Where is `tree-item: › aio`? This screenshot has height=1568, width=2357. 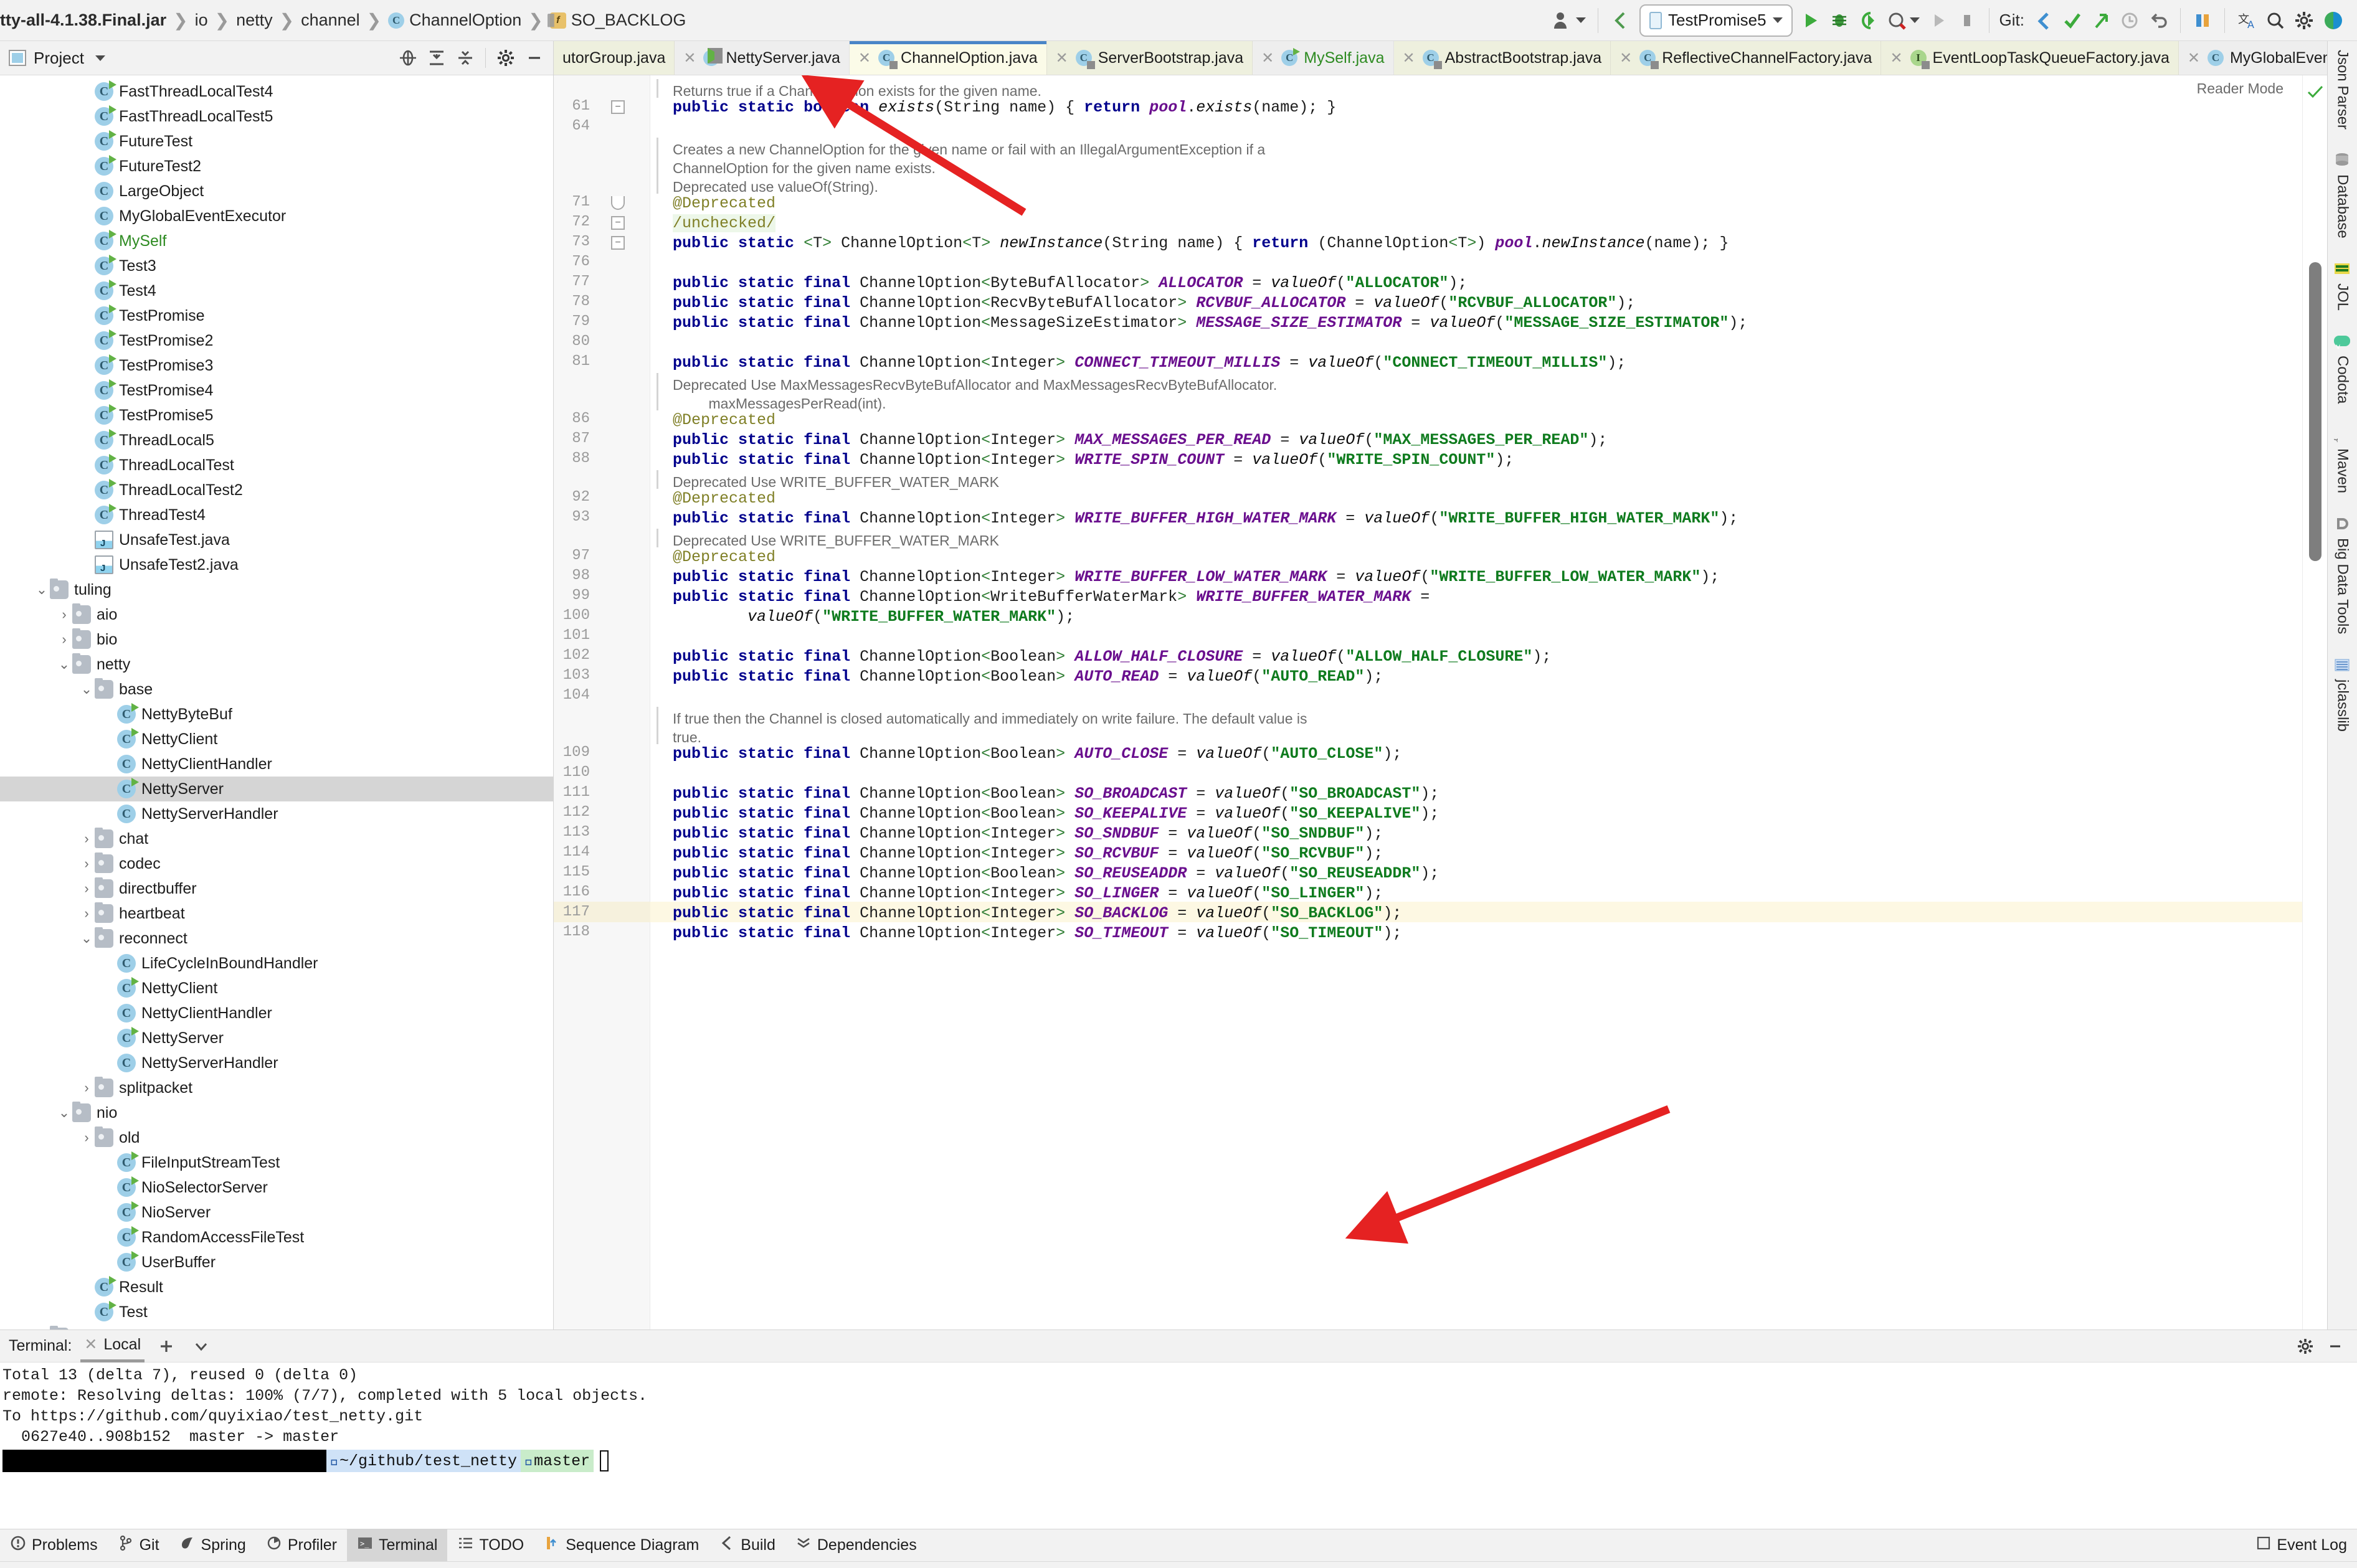
tree-item: › aio is located at coordinates (276, 614).